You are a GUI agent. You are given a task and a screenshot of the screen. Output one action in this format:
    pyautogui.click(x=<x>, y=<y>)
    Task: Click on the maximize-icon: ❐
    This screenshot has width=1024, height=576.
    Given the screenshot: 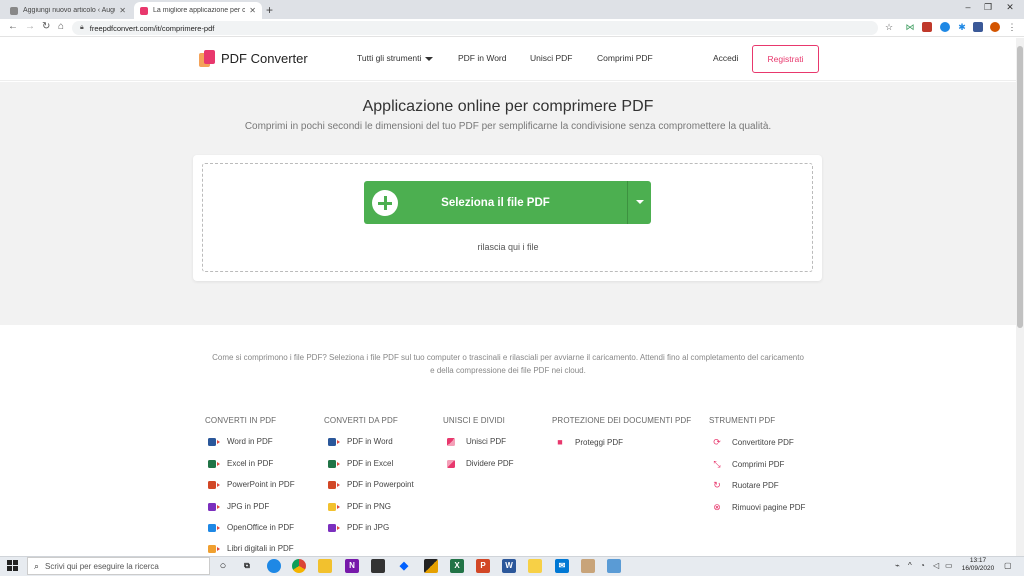 What is the action you would take?
    pyautogui.click(x=988, y=7)
    